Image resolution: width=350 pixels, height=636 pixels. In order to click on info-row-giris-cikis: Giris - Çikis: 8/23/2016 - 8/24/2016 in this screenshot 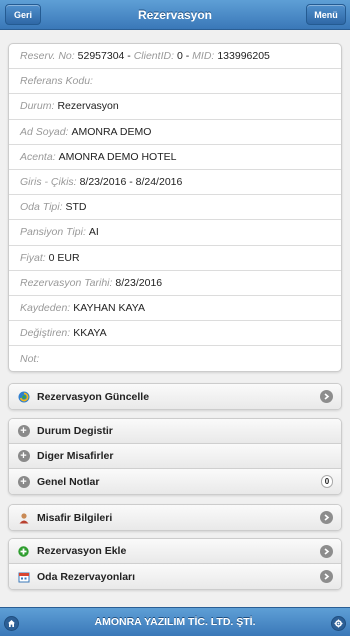, I will do `click(175, 183)`.